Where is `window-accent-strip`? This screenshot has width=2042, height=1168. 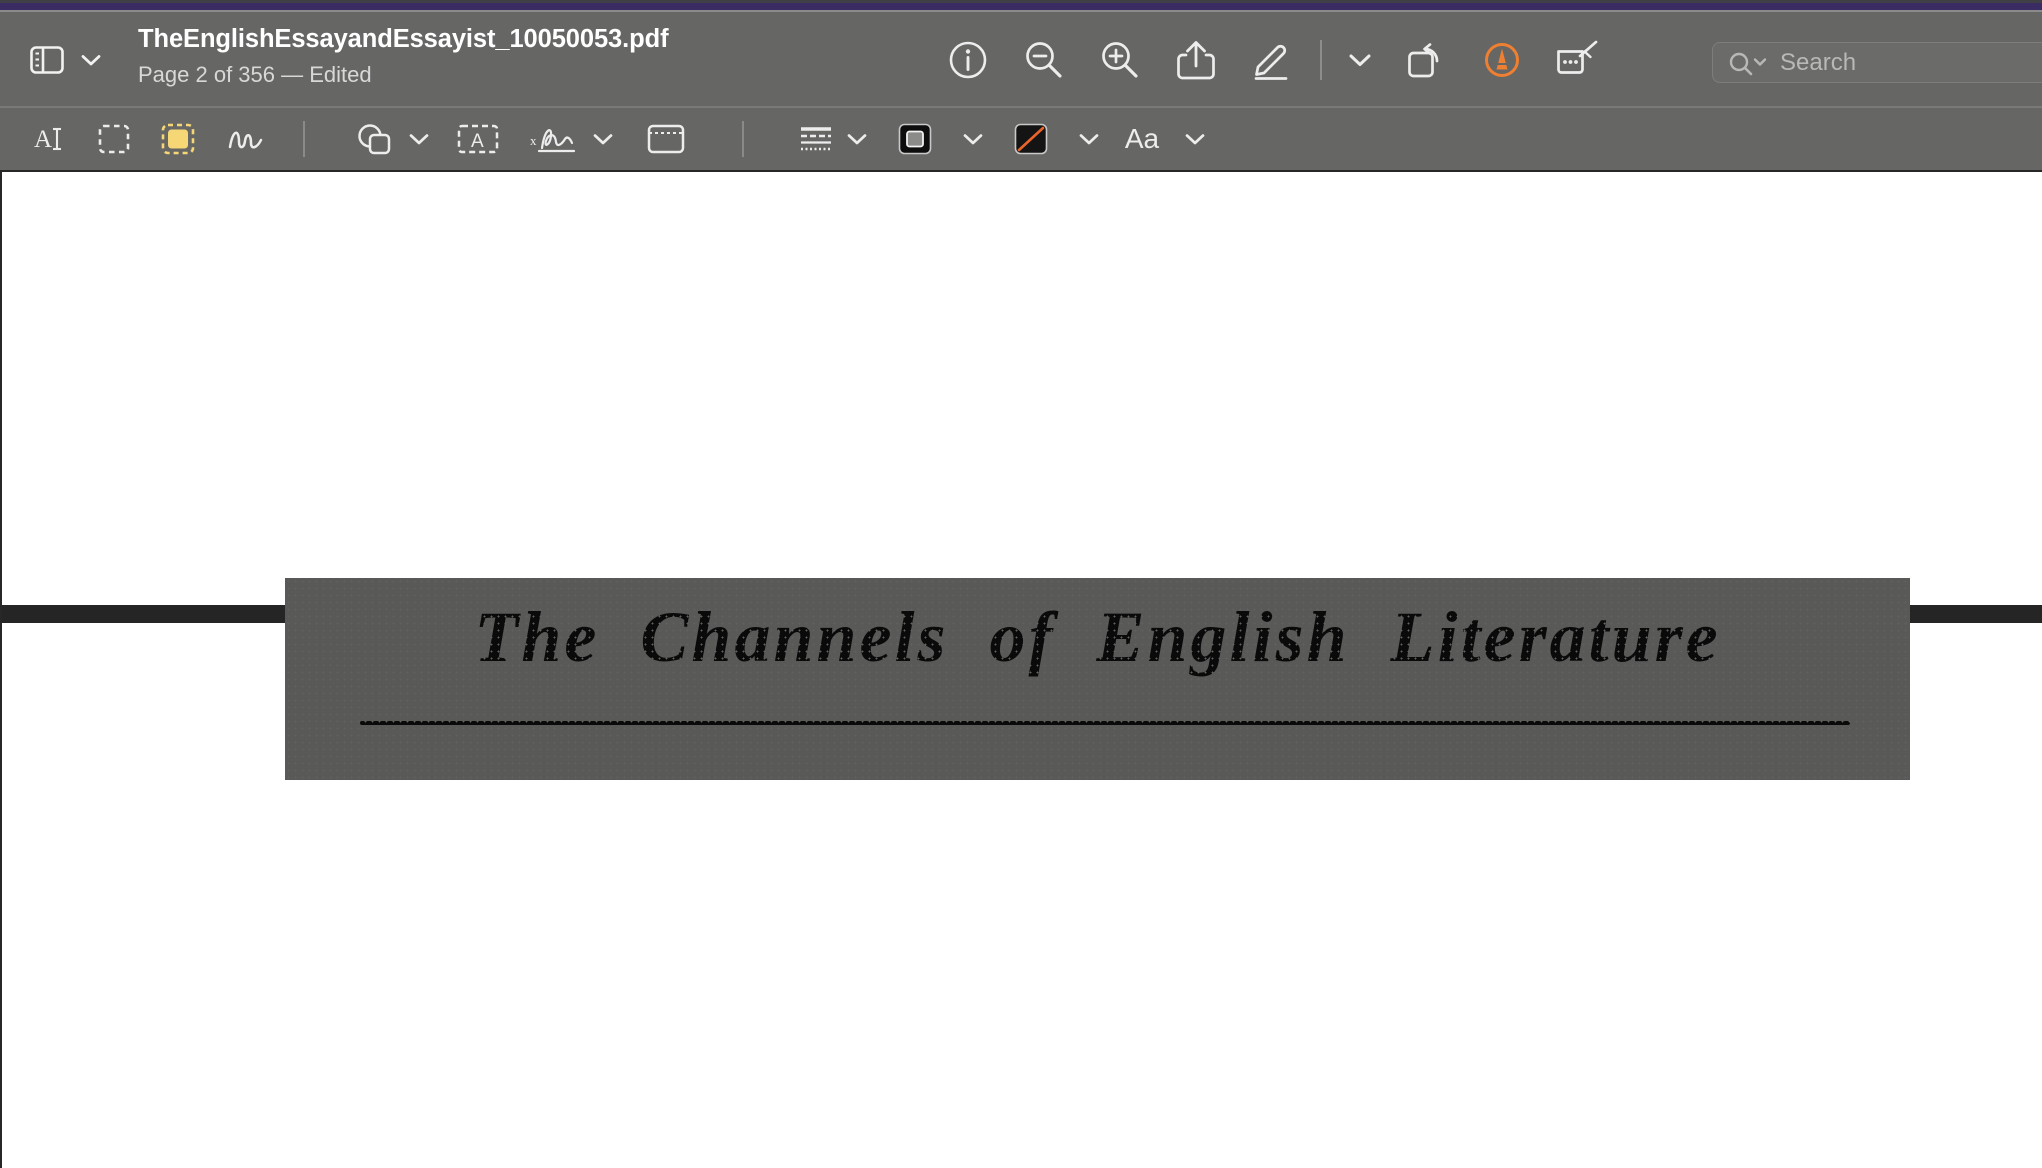
window-accent-strip is located at coordinates (1021, 6).